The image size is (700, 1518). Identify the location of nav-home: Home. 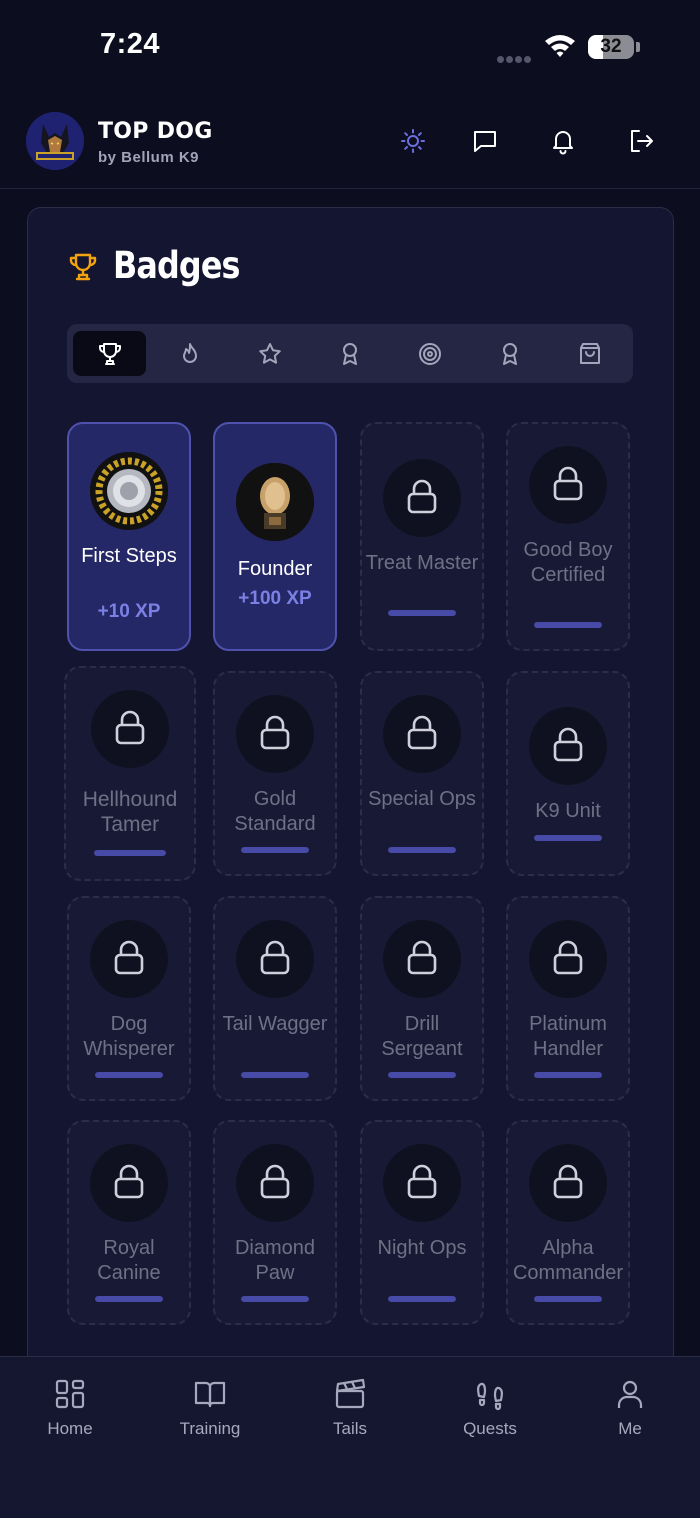
(70, 1408).